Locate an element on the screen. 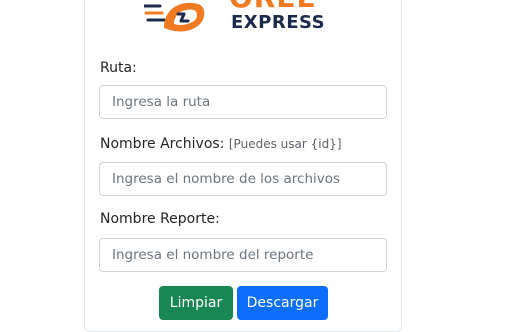 The width and height of the screenshot is (512, 332). archivos-input is located at coordinates (243, 179).